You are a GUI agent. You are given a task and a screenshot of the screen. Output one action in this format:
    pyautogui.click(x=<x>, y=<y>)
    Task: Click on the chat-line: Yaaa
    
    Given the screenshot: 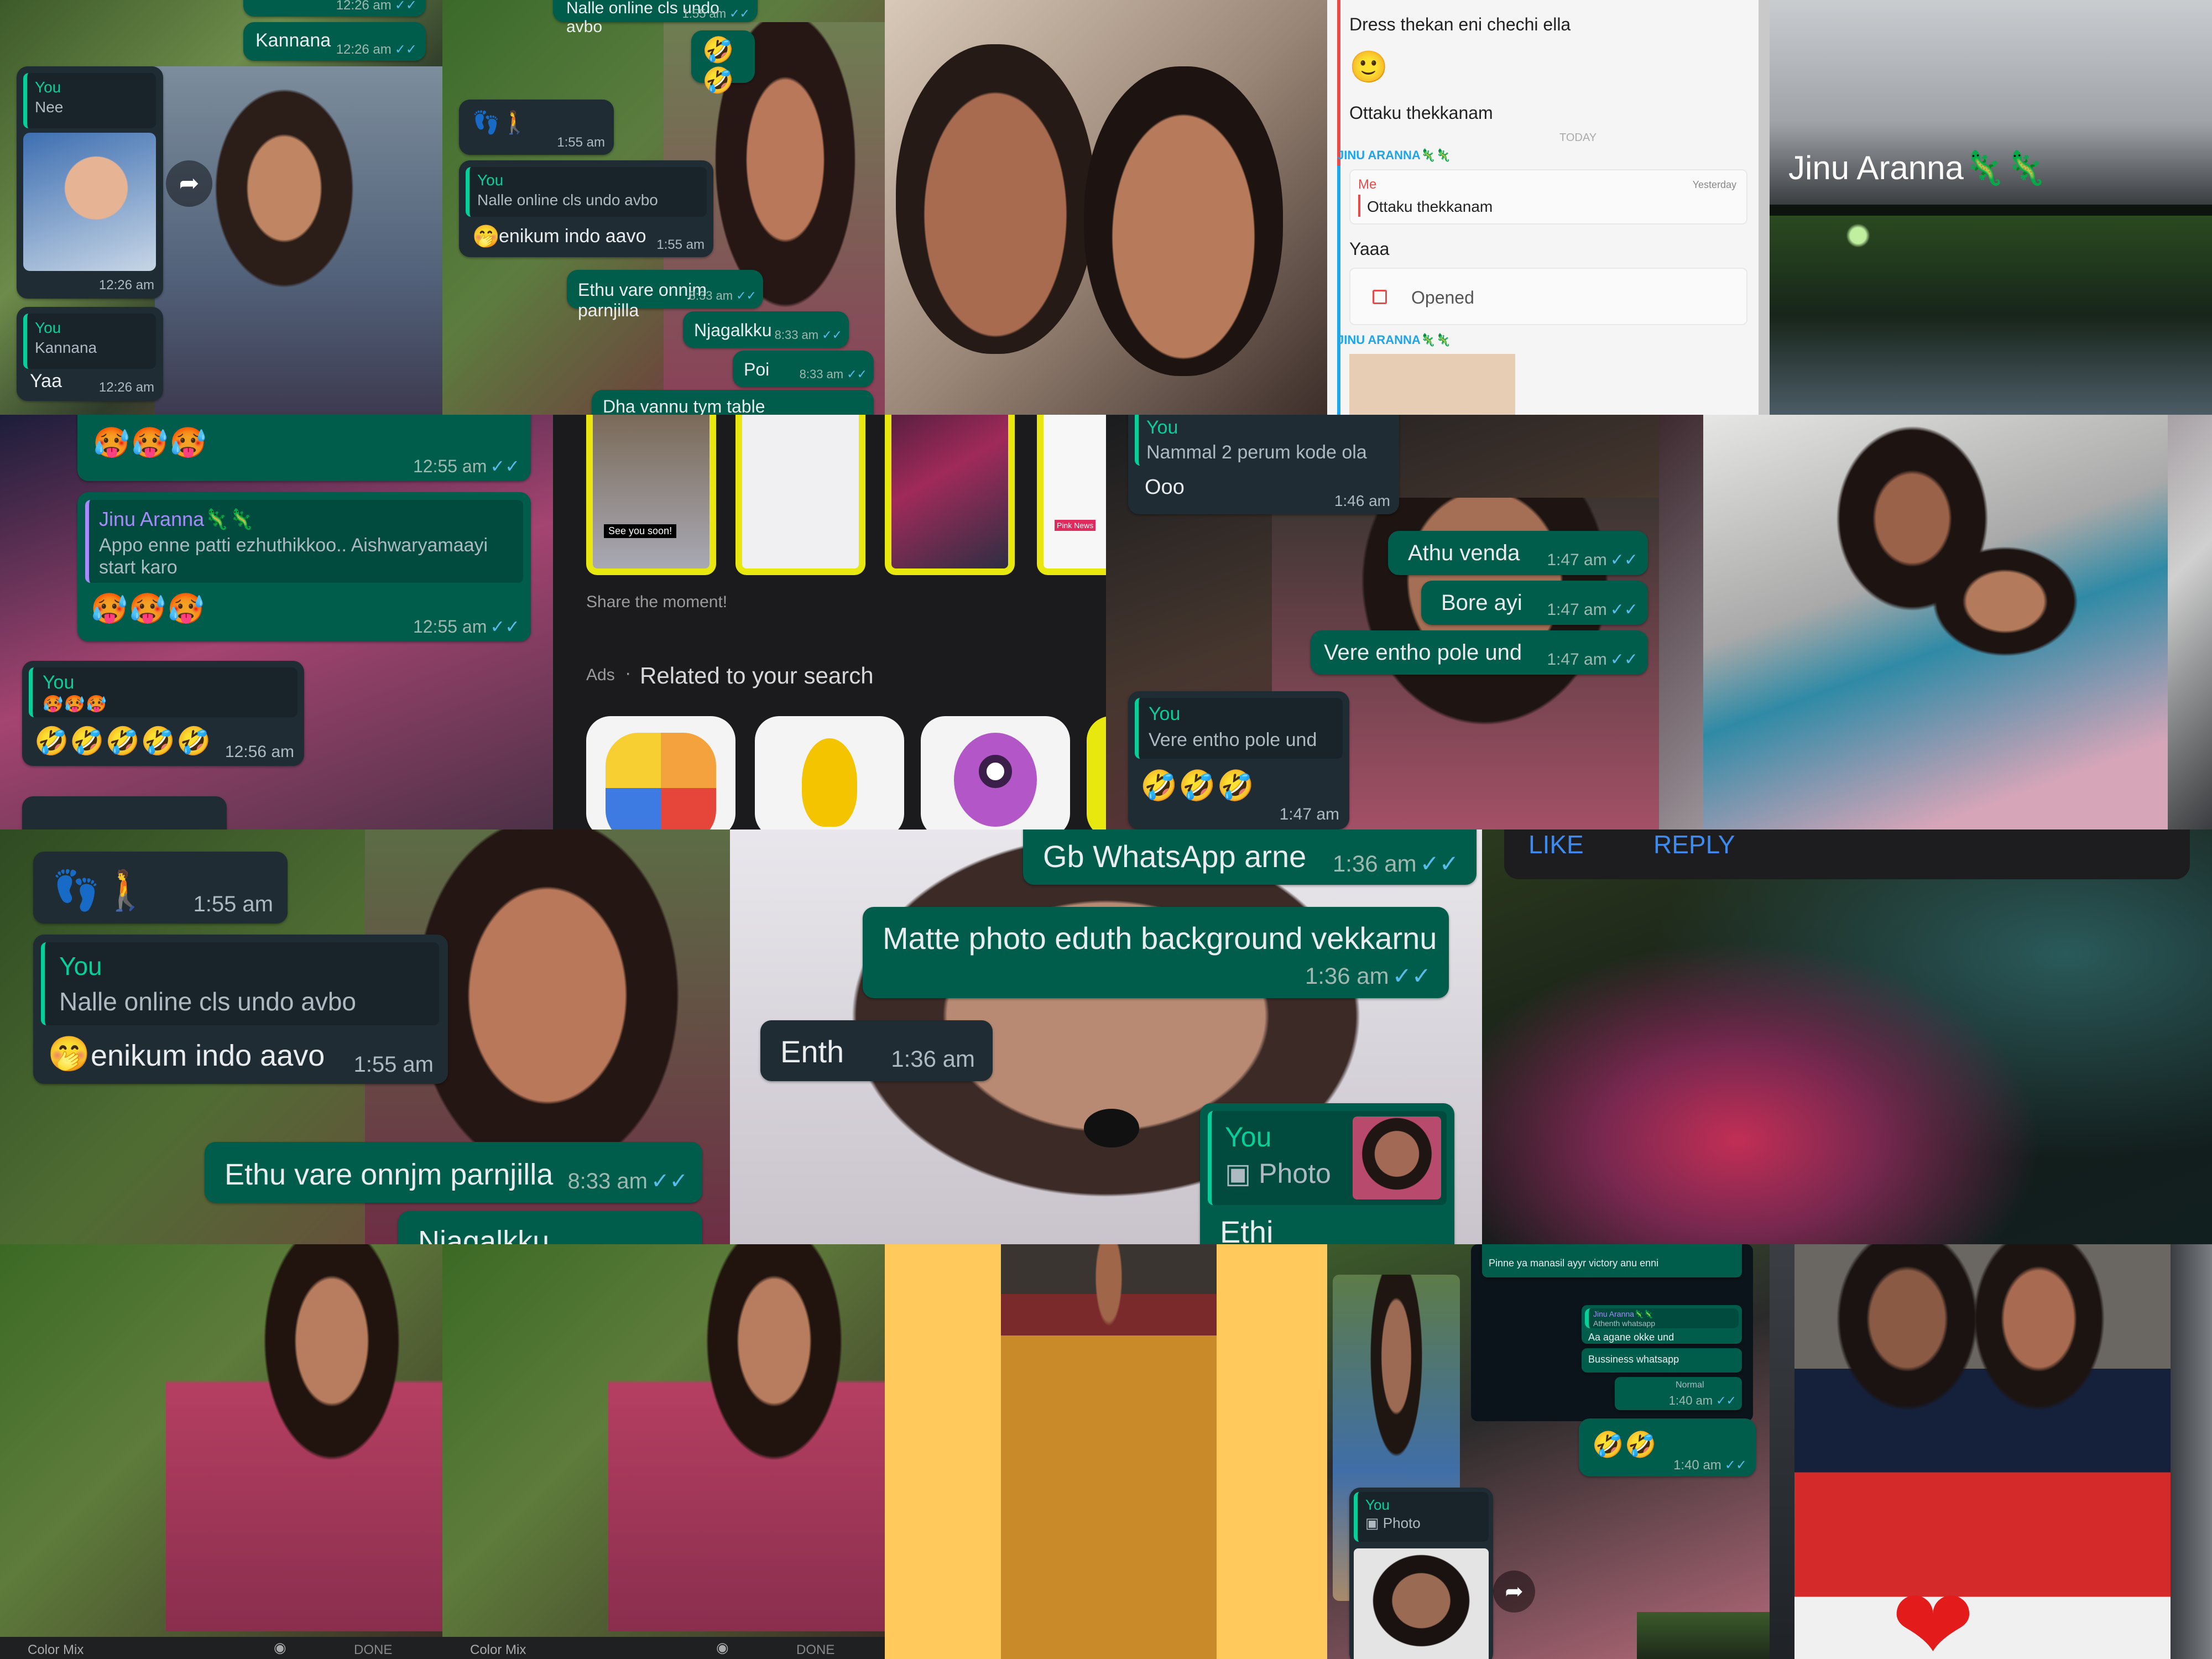 What is the action you would take?
    pyautogui.click(x=1370, y=249)
    